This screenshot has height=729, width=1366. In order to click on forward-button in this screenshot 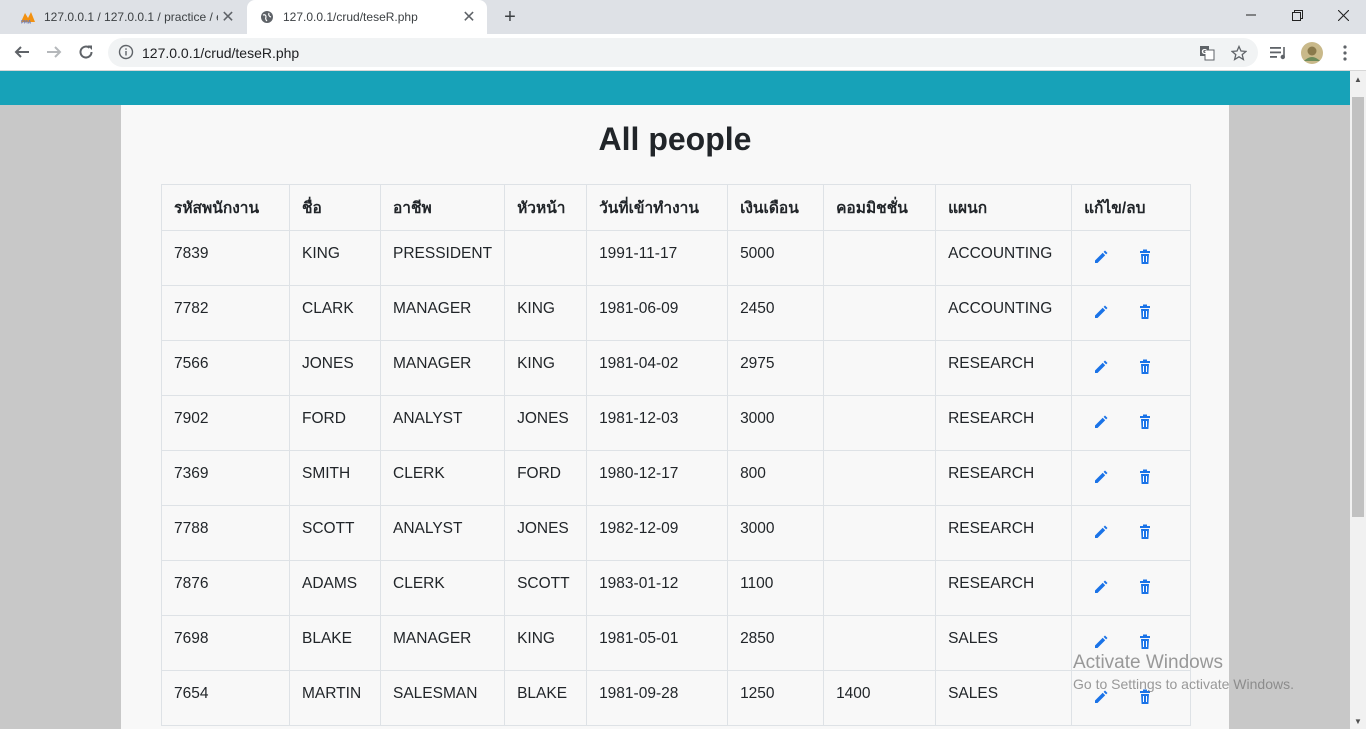, I will do `click(54, 52)`.